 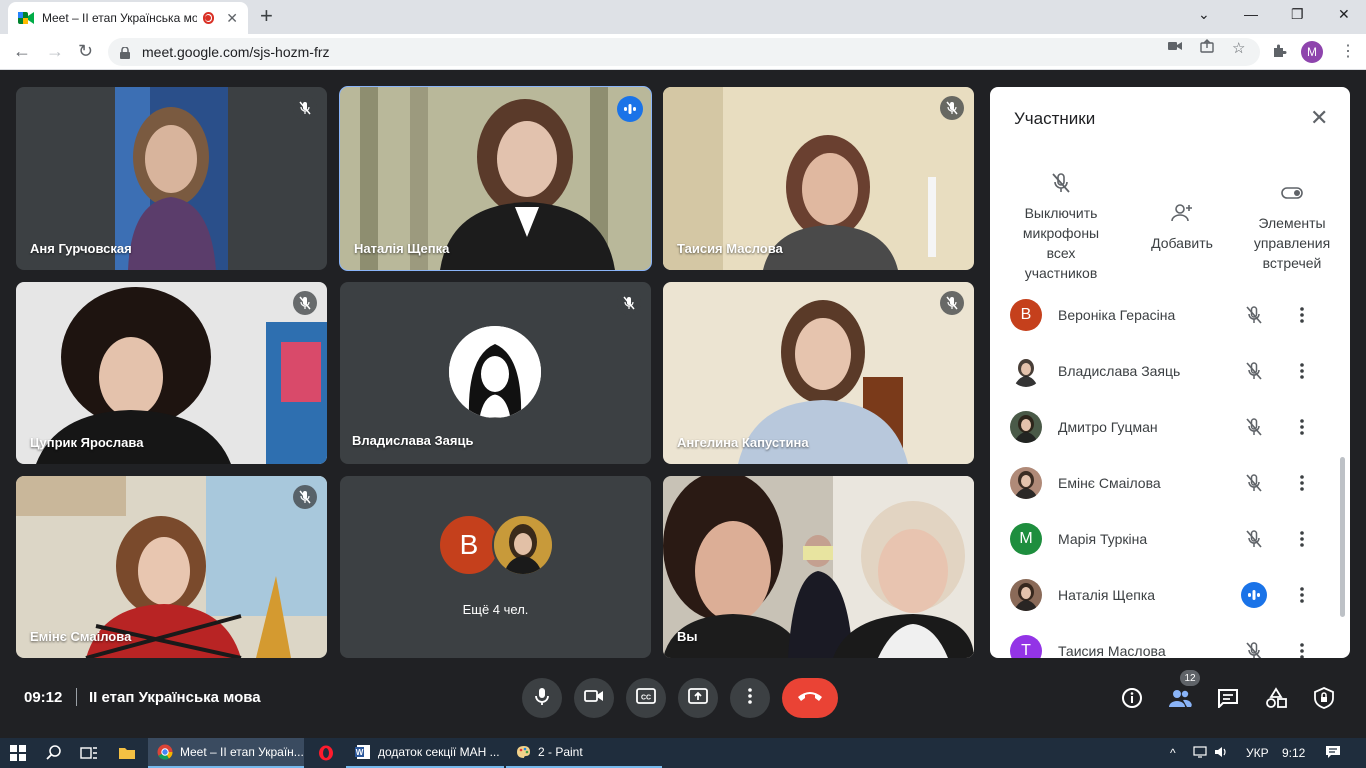 I want to click on forward-button: →, so click(x=55, y=51).